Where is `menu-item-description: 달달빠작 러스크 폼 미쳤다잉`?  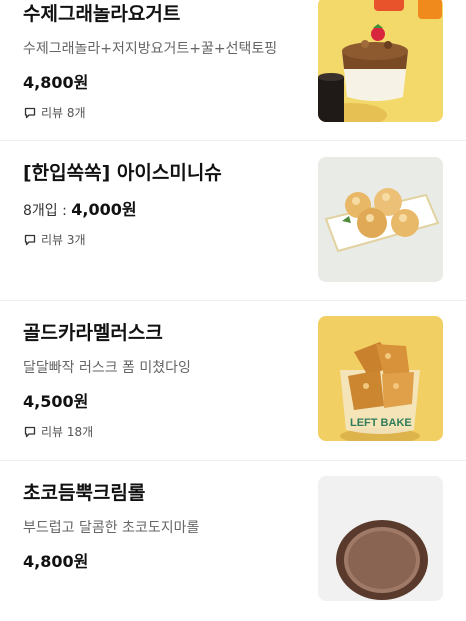 menu-item-description: 달달빠작 러스크 폼 미쳤다잉 is located at coordinates (107, 368).